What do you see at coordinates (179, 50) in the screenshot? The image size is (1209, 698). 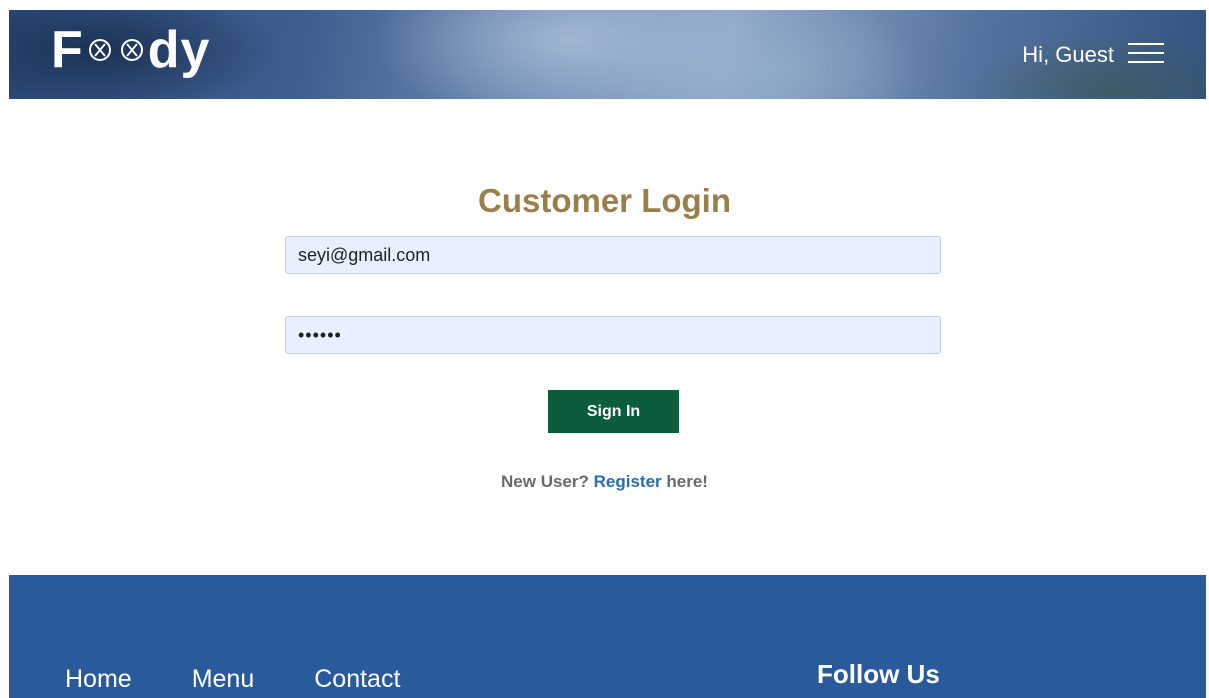 I see `logo-letters-dy: dy` at bounding box center [179, 50].